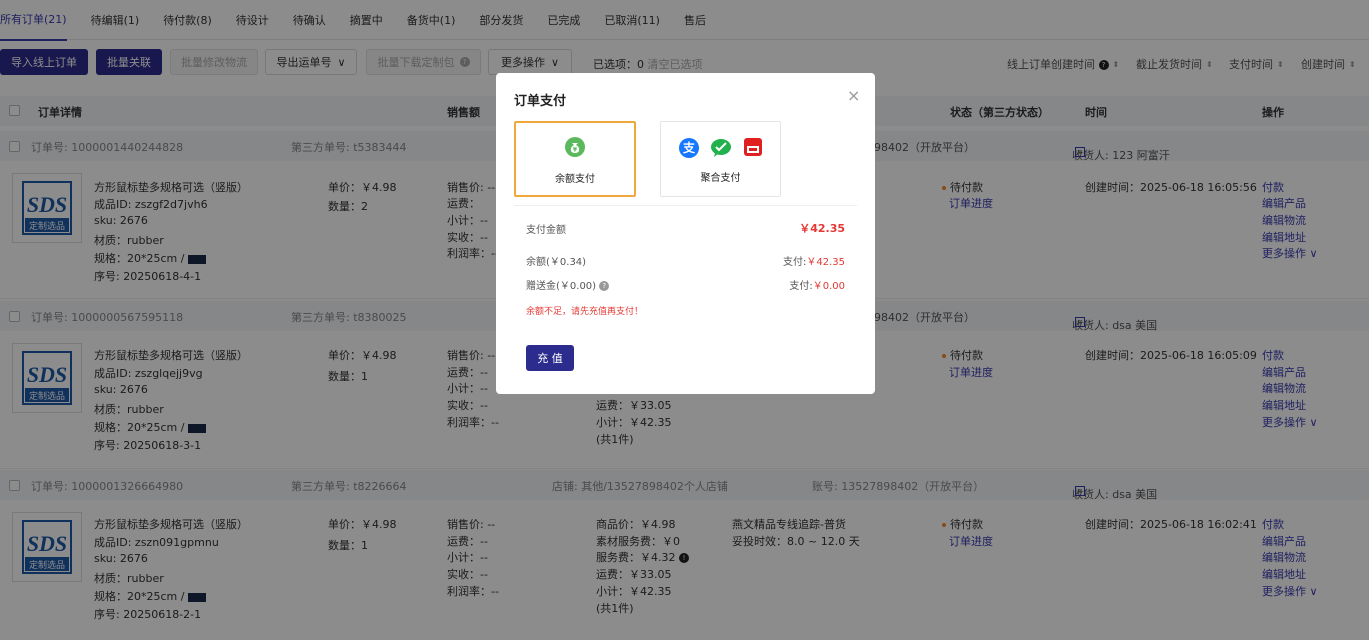  What do you see at coordinates (685, 205) in the screenshot?
I see `divider` at bounding box center [685, 205].